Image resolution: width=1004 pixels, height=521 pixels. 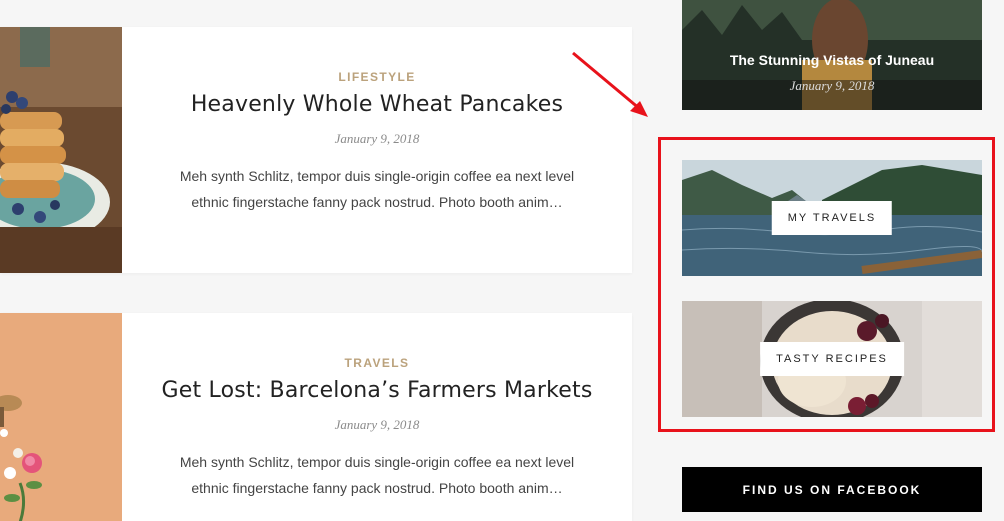 What do you see at coordinates (377, 77) in the screenshot?
I see `post-category: LIFESTYLE` at bounding box center [377, 77].